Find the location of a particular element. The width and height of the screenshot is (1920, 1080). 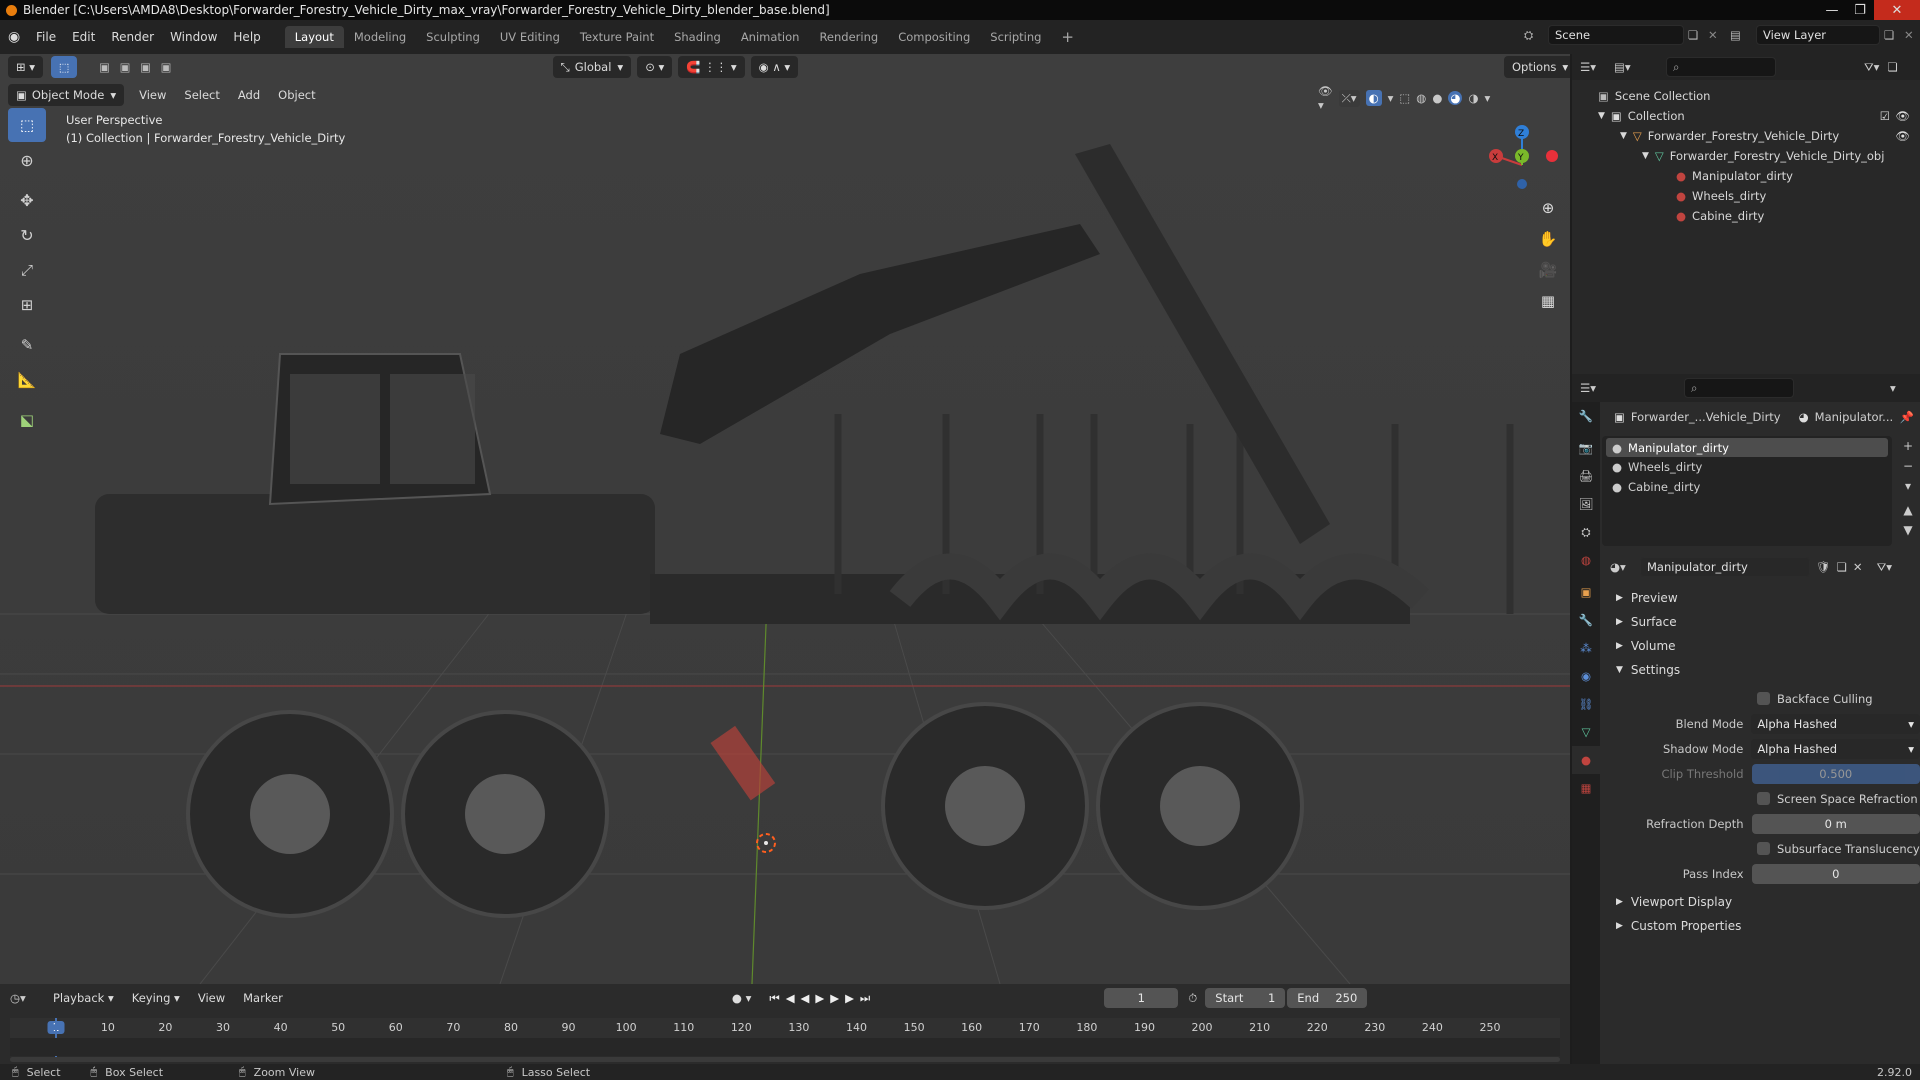

tab-texture-paint: Texture Paint is located at coordinates (617, 37).